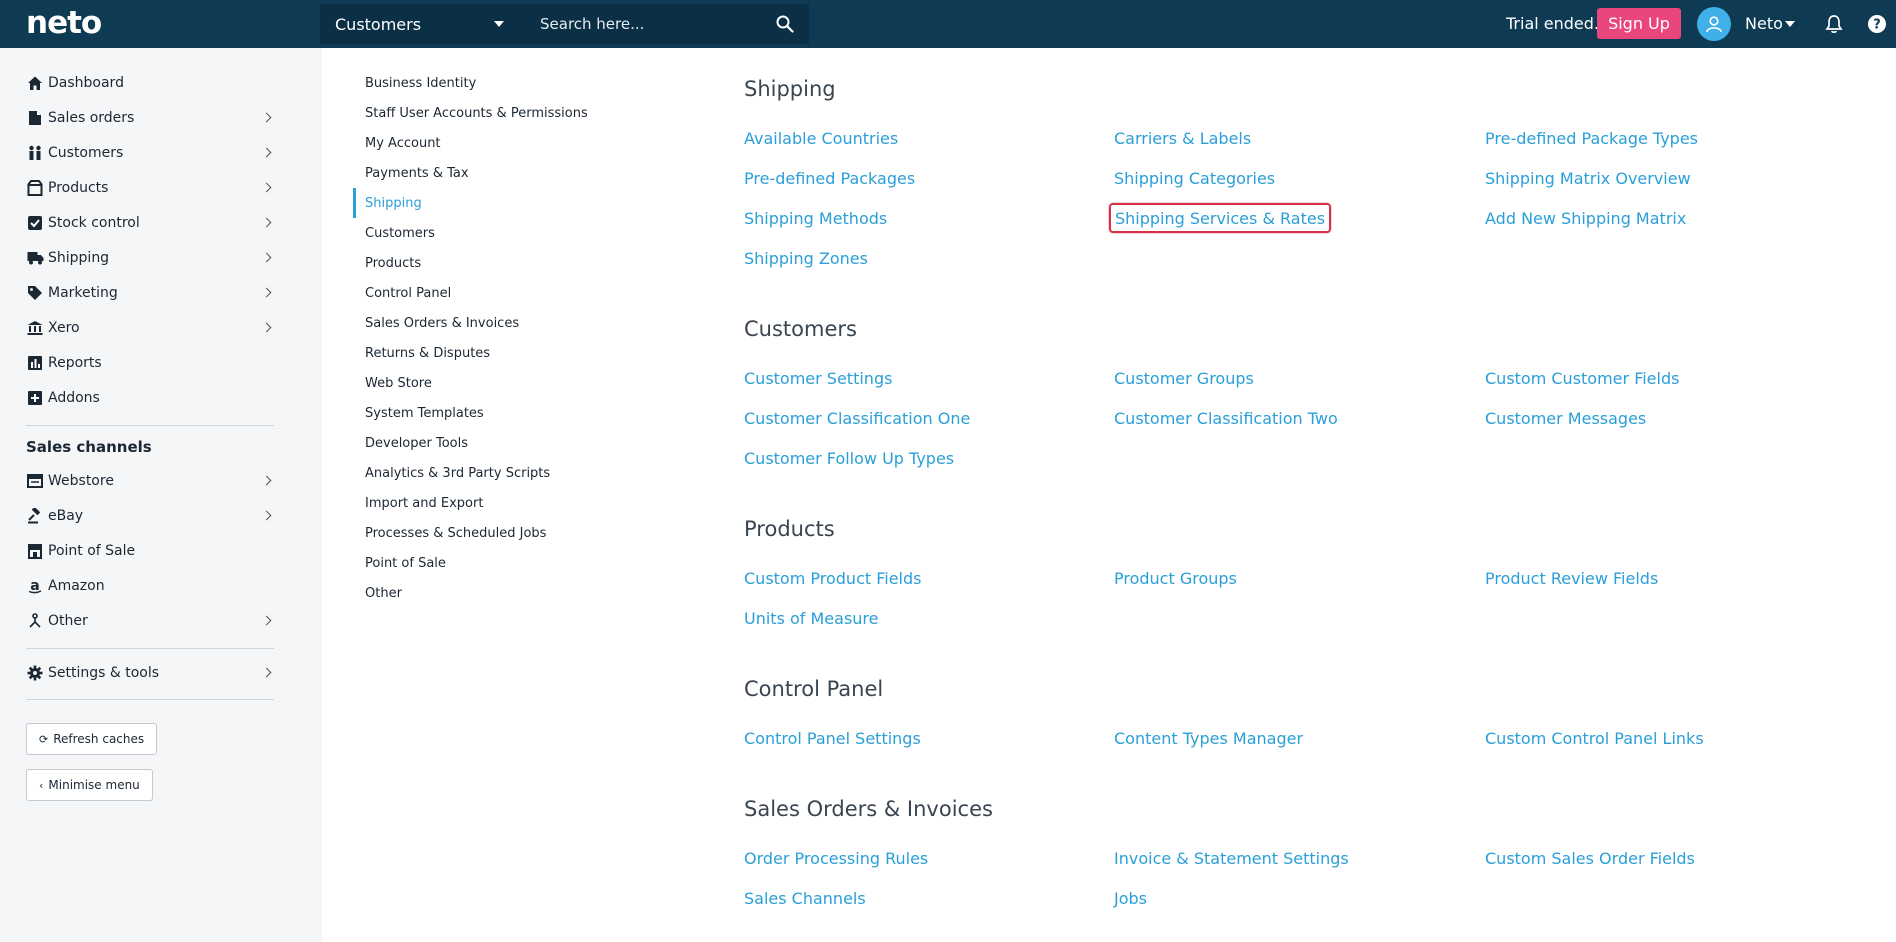 The height and width of the screenshot is (942, 1896). Describe the element at coordinates (1585, 218) in the screenshot. I see `link-add-new-shipping-matrix: Add New Shipping Matrix` at that location.